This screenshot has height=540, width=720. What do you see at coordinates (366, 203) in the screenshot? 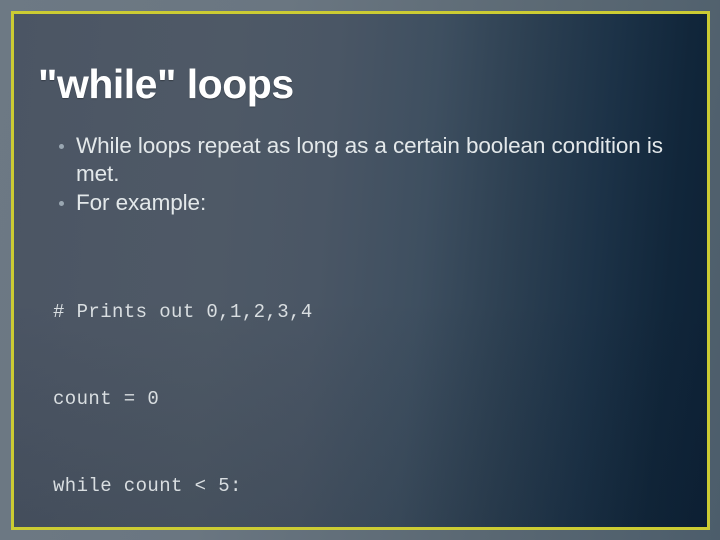
I see `bullet-item: For example:` at bounding box center [366, 203].